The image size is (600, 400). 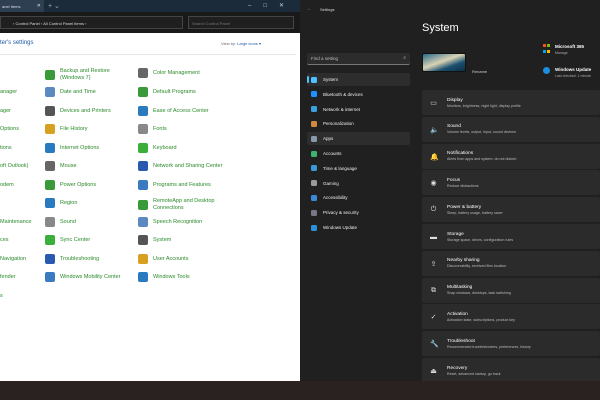 I want to click on card-title: Recovery, so click(x=457, y=368).